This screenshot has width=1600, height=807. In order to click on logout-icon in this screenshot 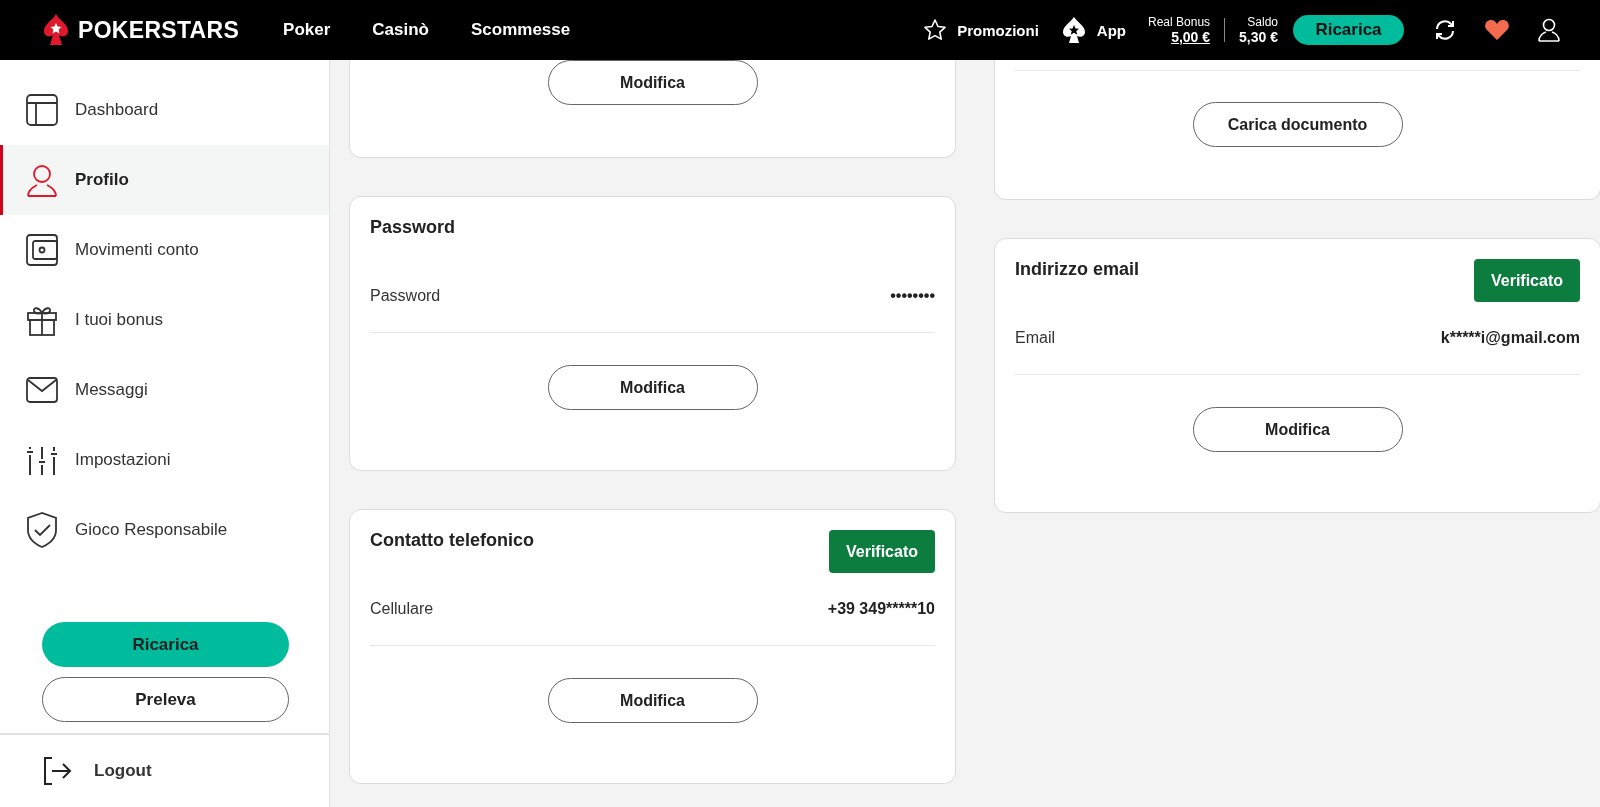, I will do `click(57, 771)`.